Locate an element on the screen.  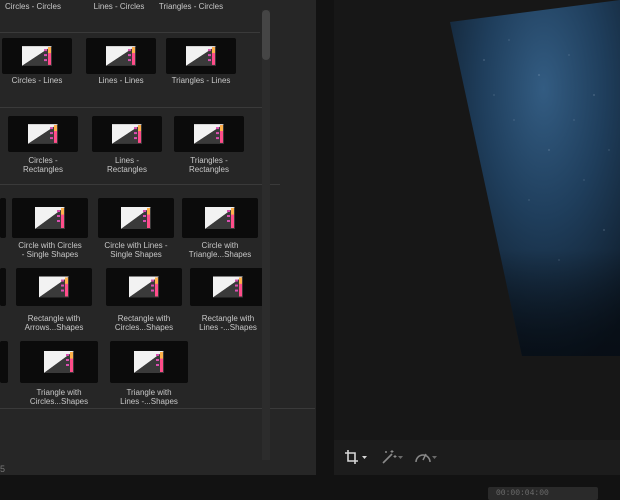
magic-wand-icon is located at coordinates (393, 457).